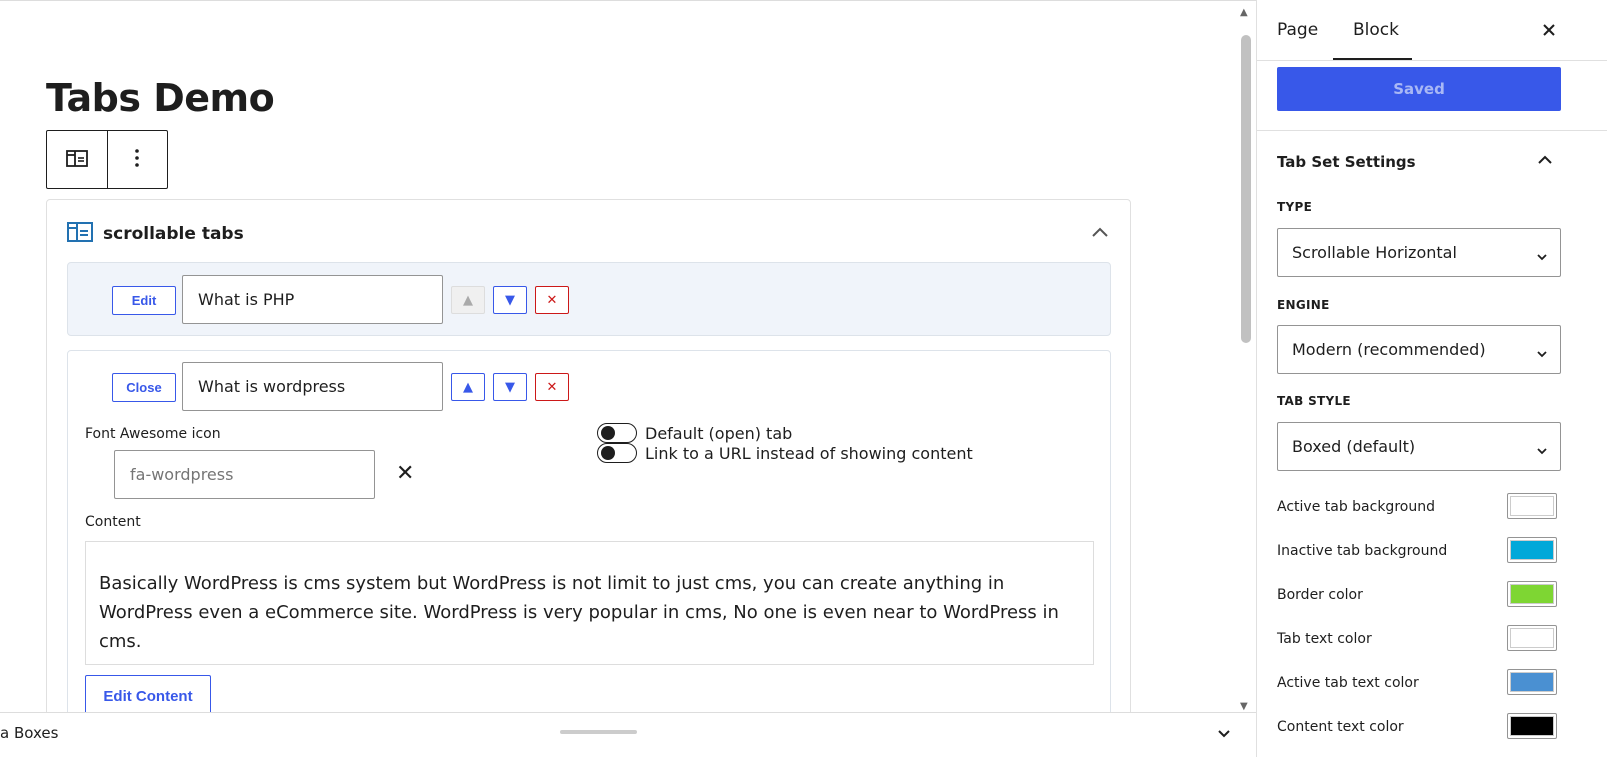  I want to click on tab-title-input: What is wordpress, so click(312, 386).